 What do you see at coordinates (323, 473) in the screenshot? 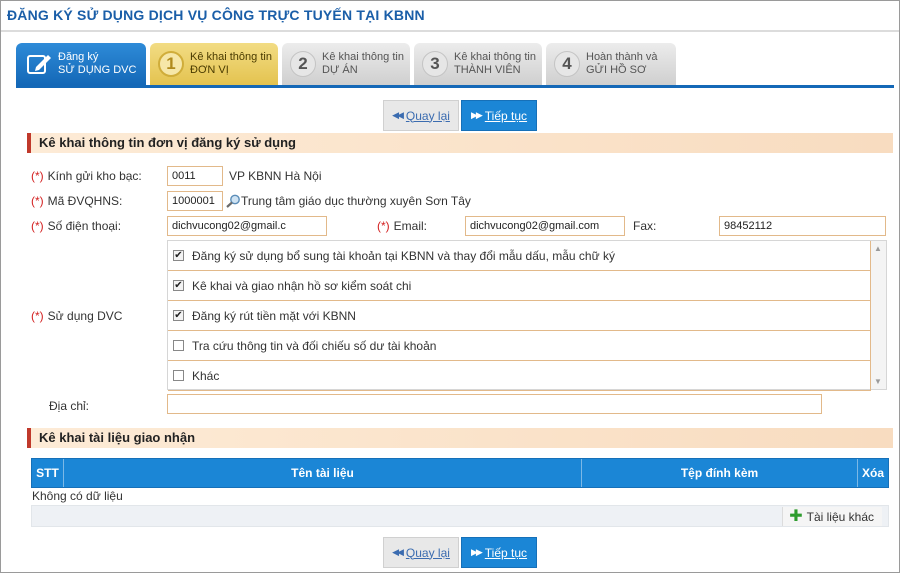
I see `col-document-name: Tên tài liệu` at bounding box center [323, 473].